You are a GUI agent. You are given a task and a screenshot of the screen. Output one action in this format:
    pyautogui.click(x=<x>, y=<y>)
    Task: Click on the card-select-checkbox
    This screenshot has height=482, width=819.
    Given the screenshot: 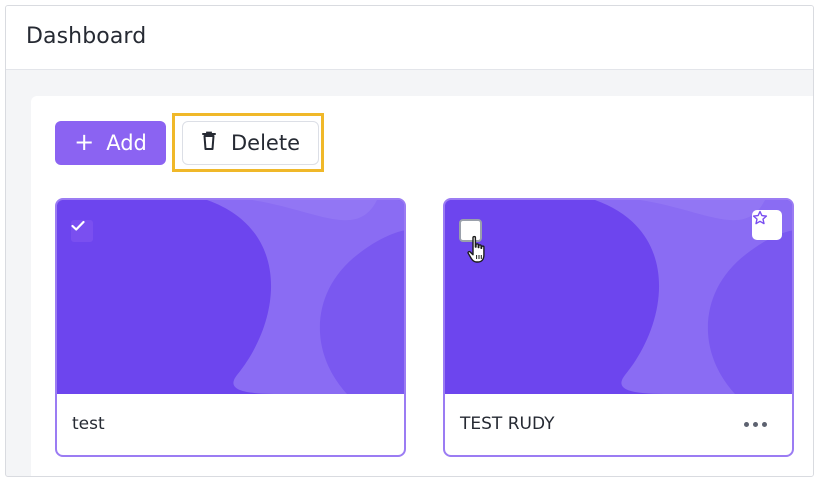 What is the action you would take?
    pyautogui.click(x=82, y=231)
    